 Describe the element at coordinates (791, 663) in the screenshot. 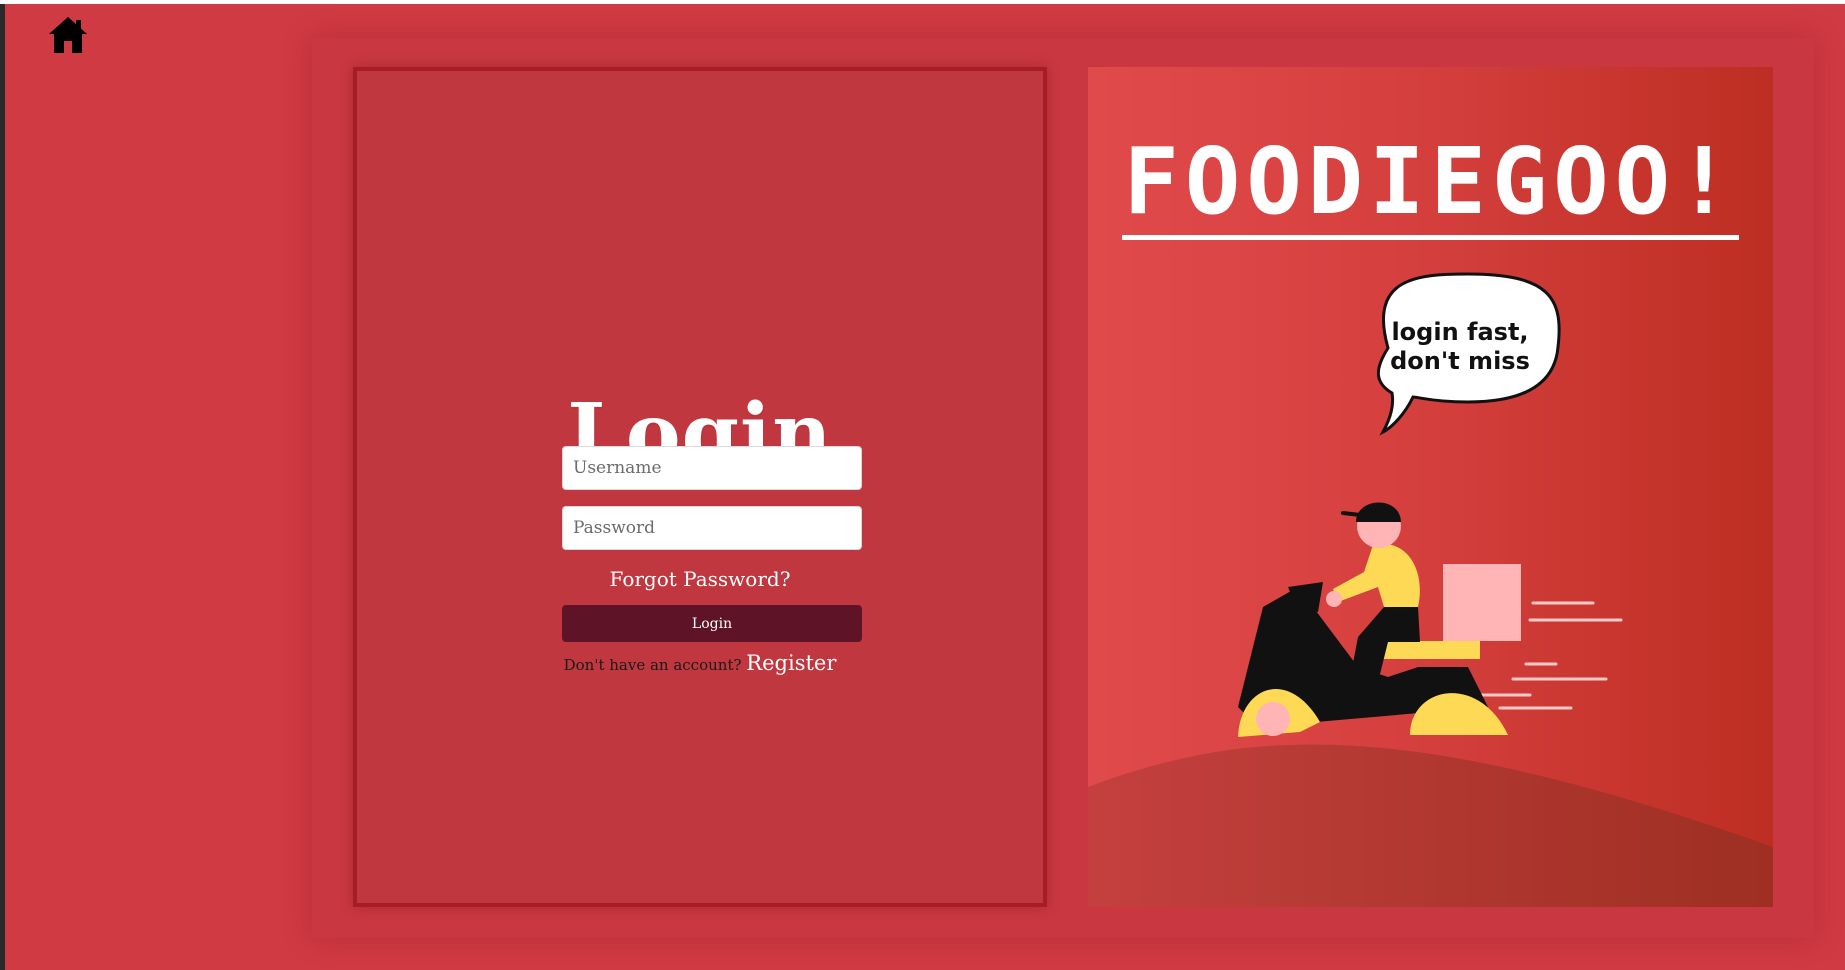

I see `register-link: Register` at that location.